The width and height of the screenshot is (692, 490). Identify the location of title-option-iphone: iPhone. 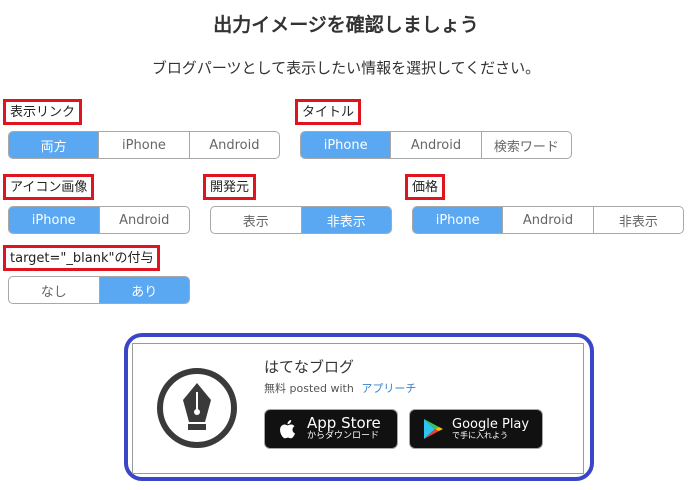
(346, 145).